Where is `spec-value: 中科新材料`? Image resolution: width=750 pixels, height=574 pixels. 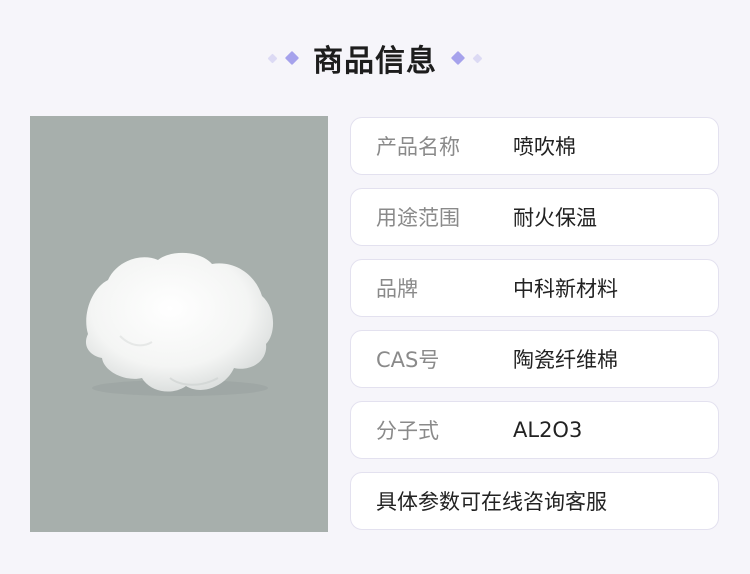
spec-value: 中科新材料 is located at coordinates (565, 289).